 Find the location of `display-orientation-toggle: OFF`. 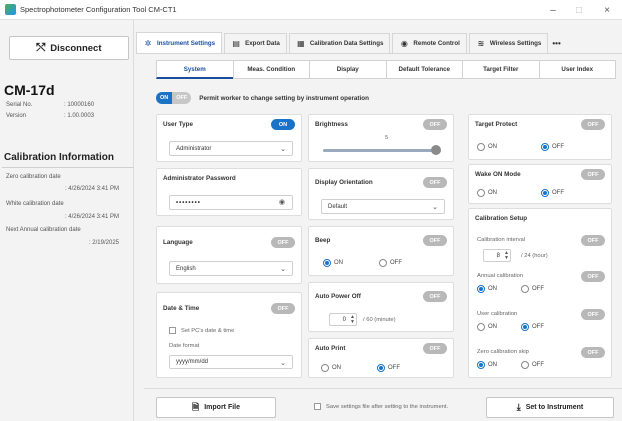

display-orientation-toggle: OFF is located at coordinates (435, 182).